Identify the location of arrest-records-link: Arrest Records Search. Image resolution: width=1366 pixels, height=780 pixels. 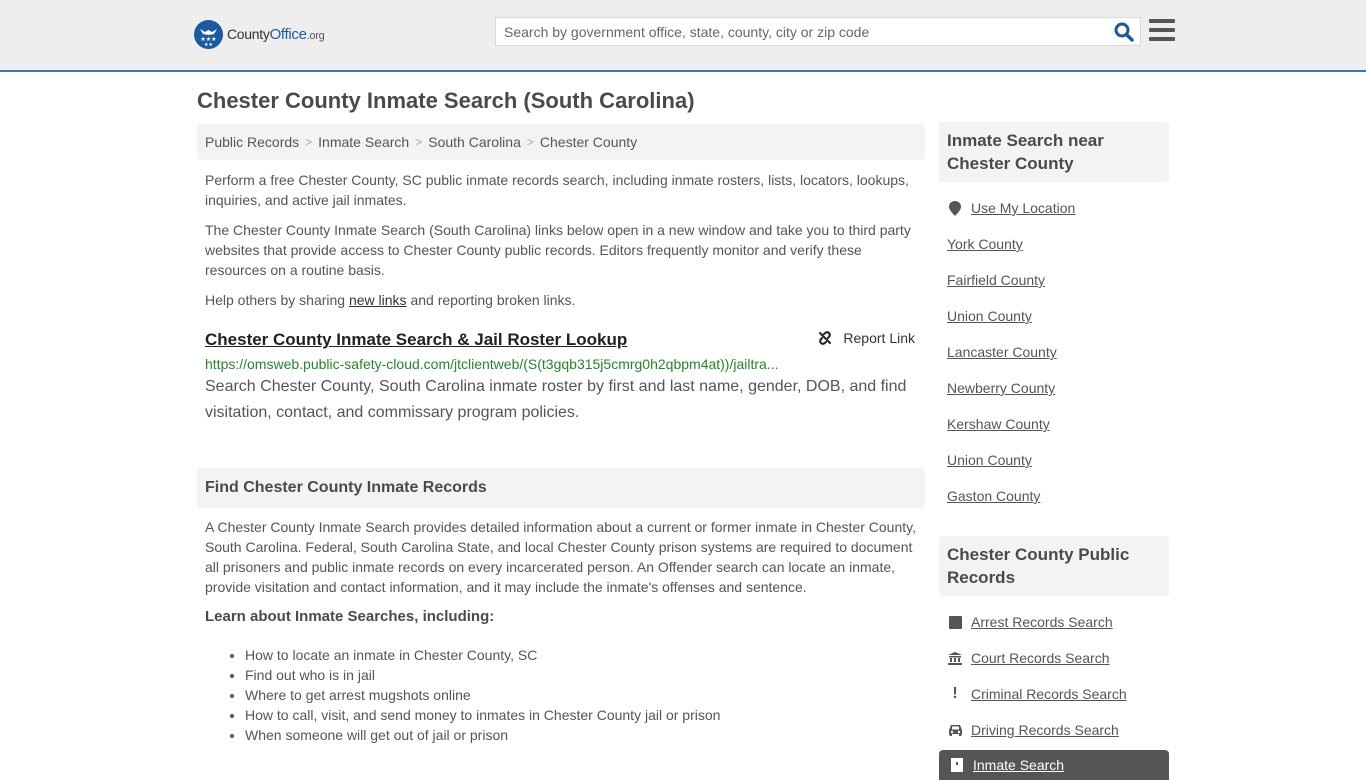
(1042, 622).